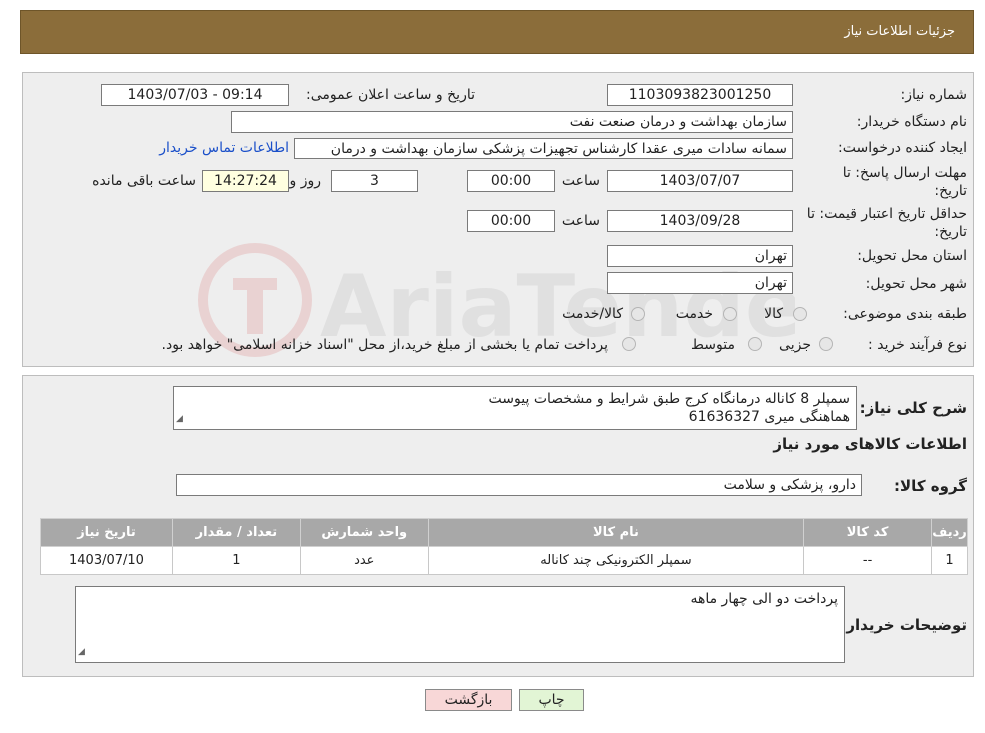 This screenshot has width=985, height=733. What do you see at coordinates (917, 345) in the screenshot?
I see `process-label: نوع فرآیند خرید :` at bounding box center [917, 345].